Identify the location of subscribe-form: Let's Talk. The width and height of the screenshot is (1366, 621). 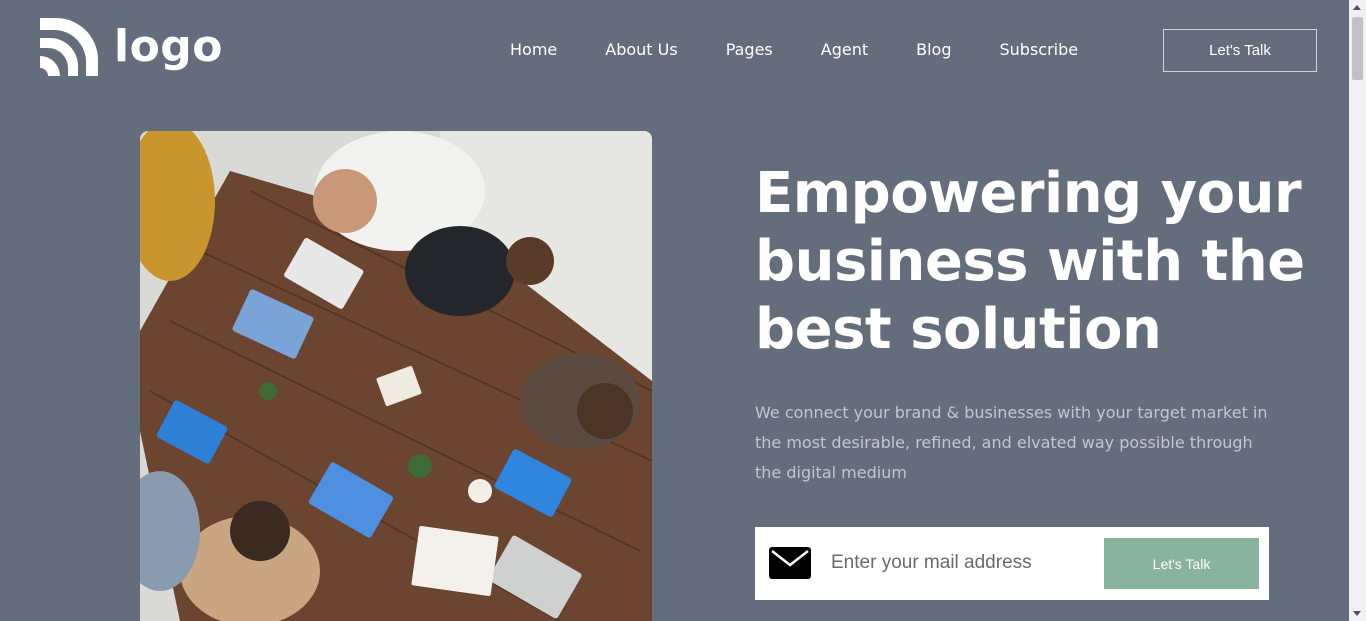
(1012, 563).